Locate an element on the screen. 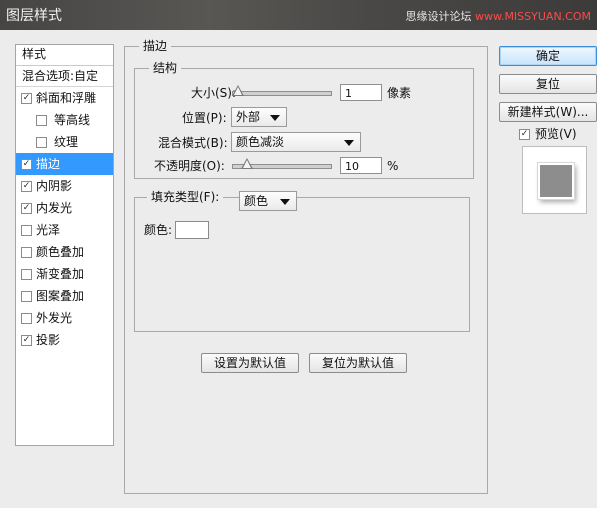  blend-options-item: 混合选项:自定 is located at coordinates (64, 76).